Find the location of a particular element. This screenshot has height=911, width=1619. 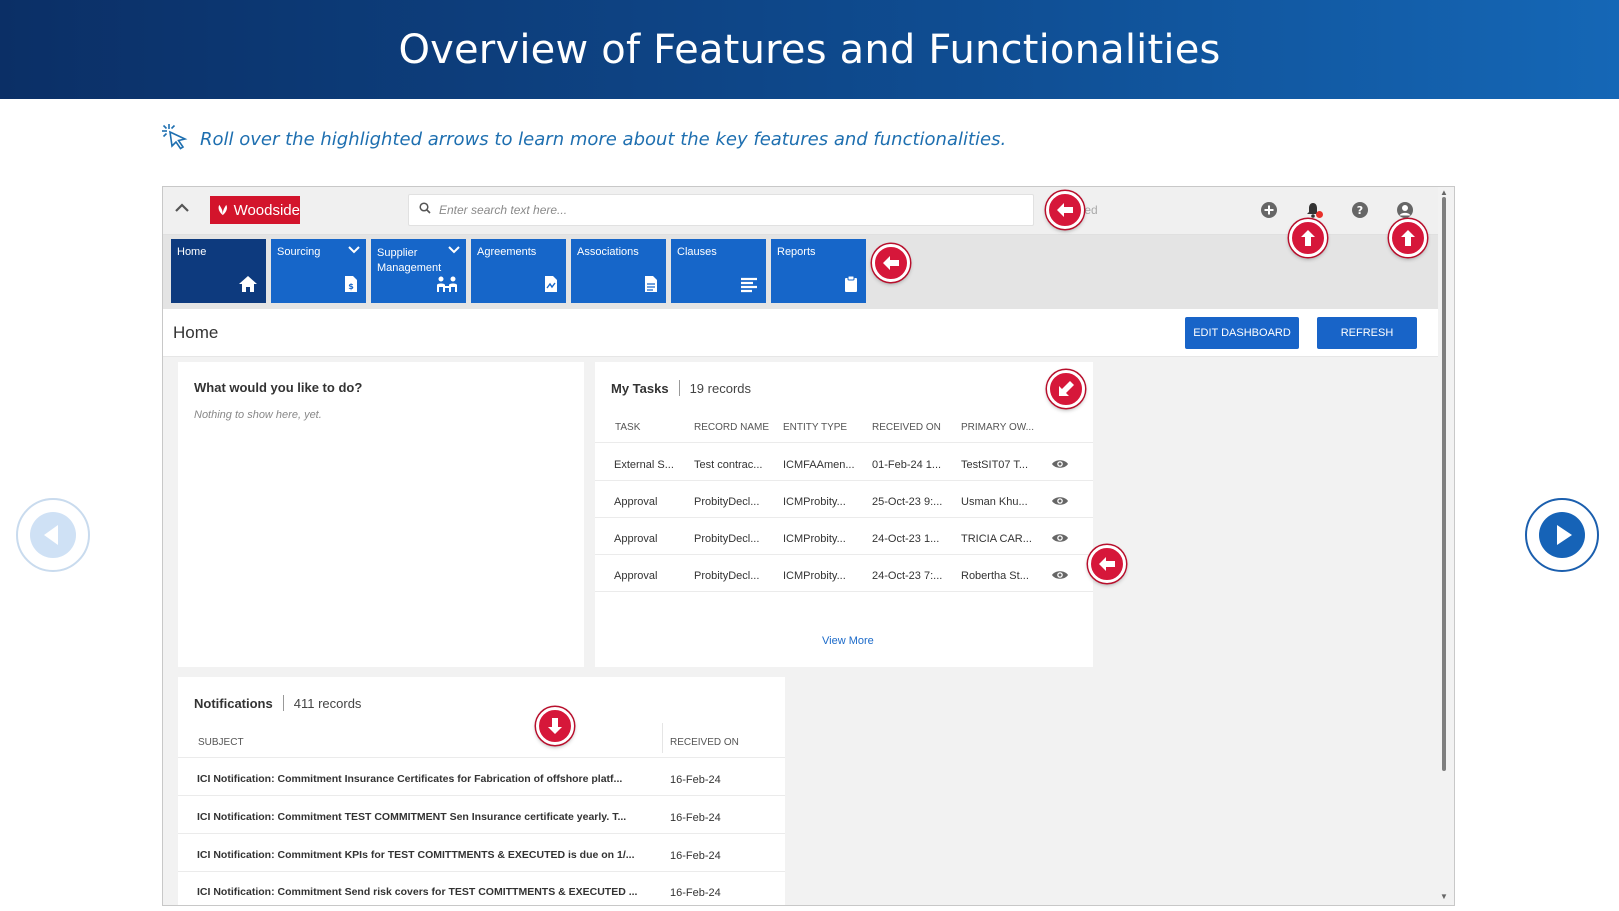

user-profile-icon is located at coordinates (1405, 210).